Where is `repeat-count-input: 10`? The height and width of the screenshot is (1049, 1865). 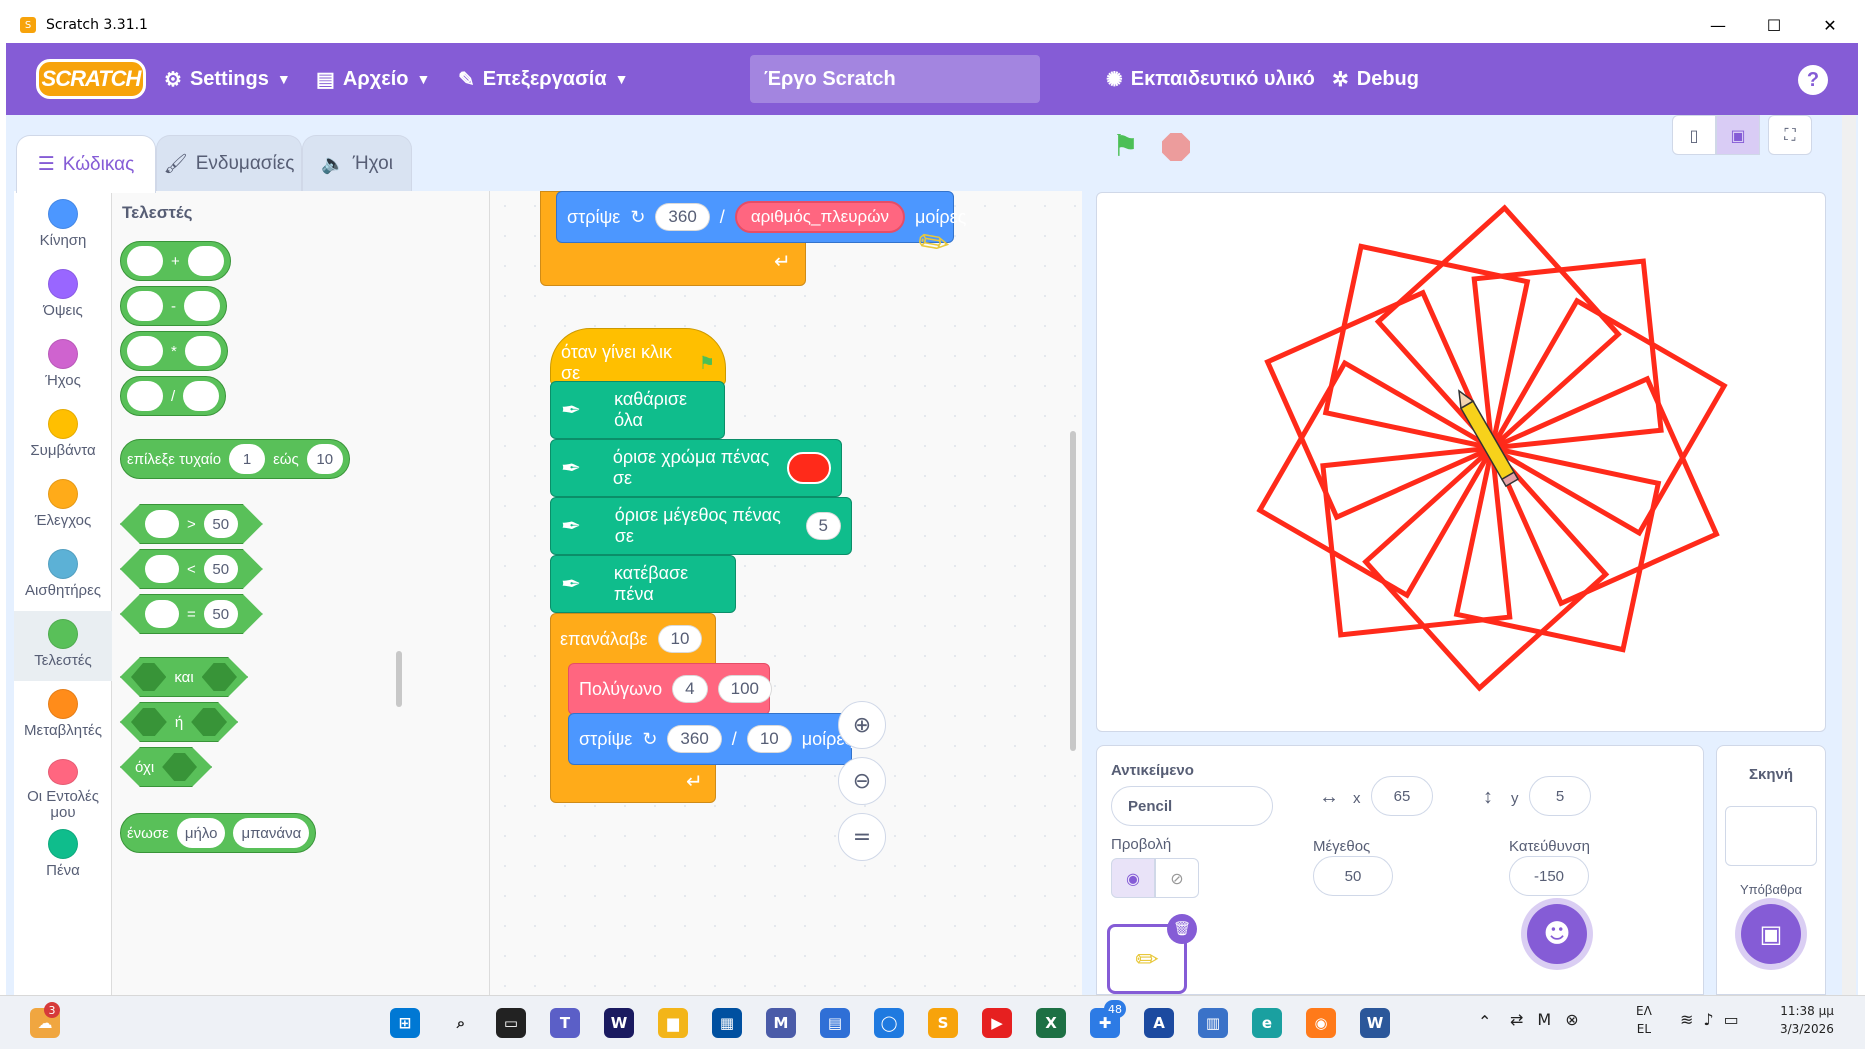
repeat-count-input: 10 is located at coordinates (680, 639).